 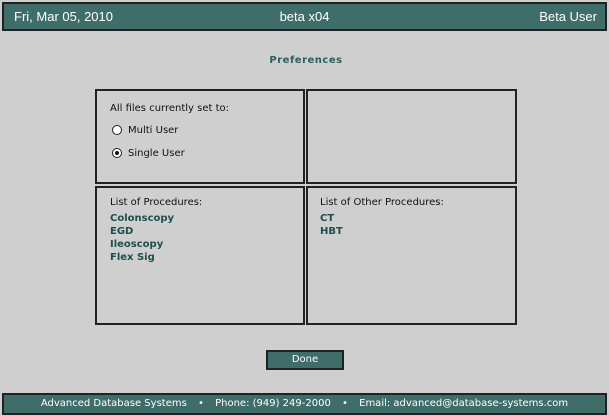 I want to click on list-item: Ileoscopy, so click(x=142, y=244).